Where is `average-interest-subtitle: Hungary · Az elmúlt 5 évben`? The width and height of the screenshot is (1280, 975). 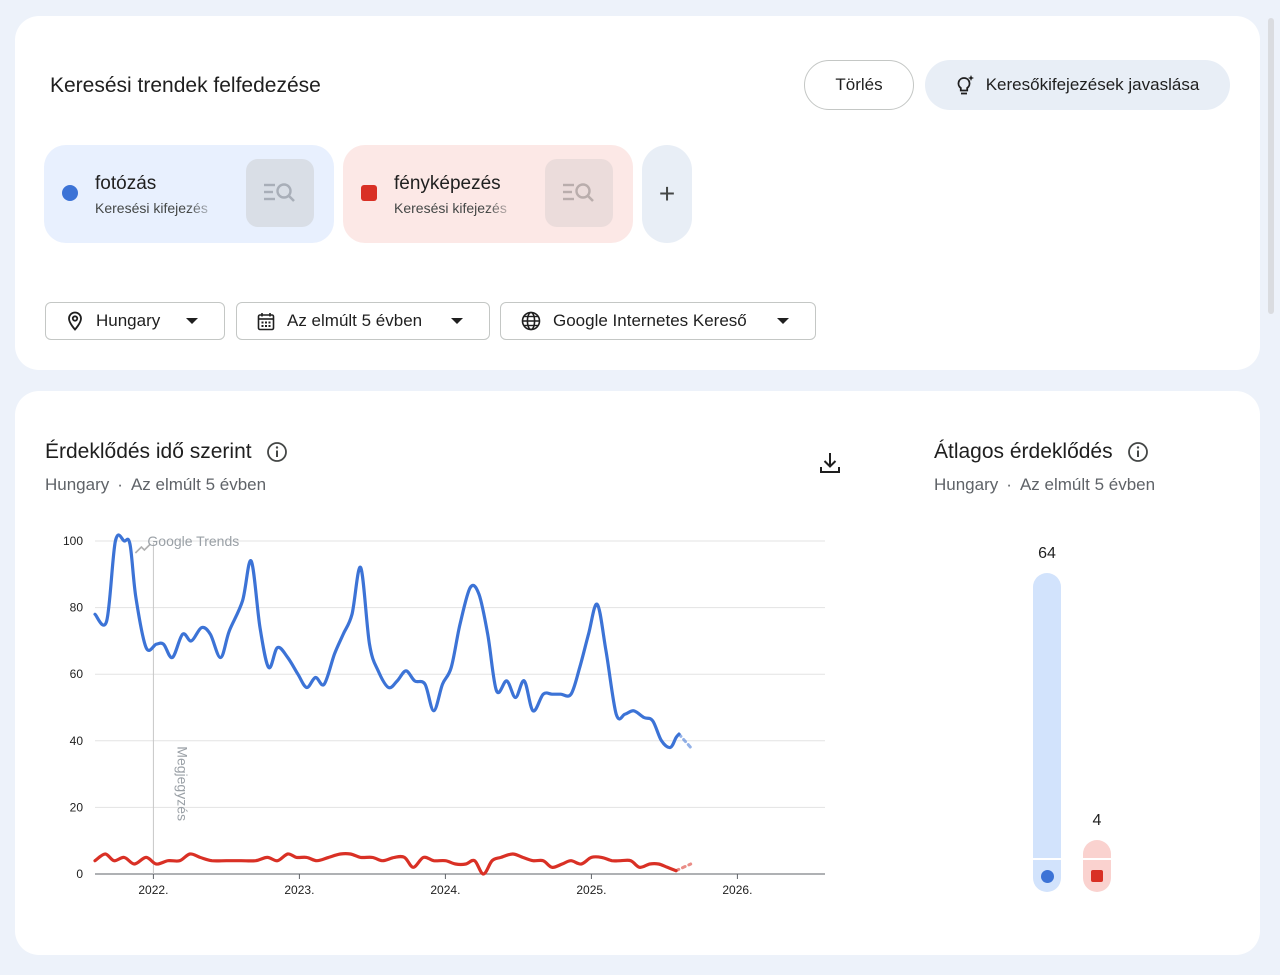
average-interest-subtitle: Hungary · Az elmúlt 5 évben is located at coordinates (1044, 485).